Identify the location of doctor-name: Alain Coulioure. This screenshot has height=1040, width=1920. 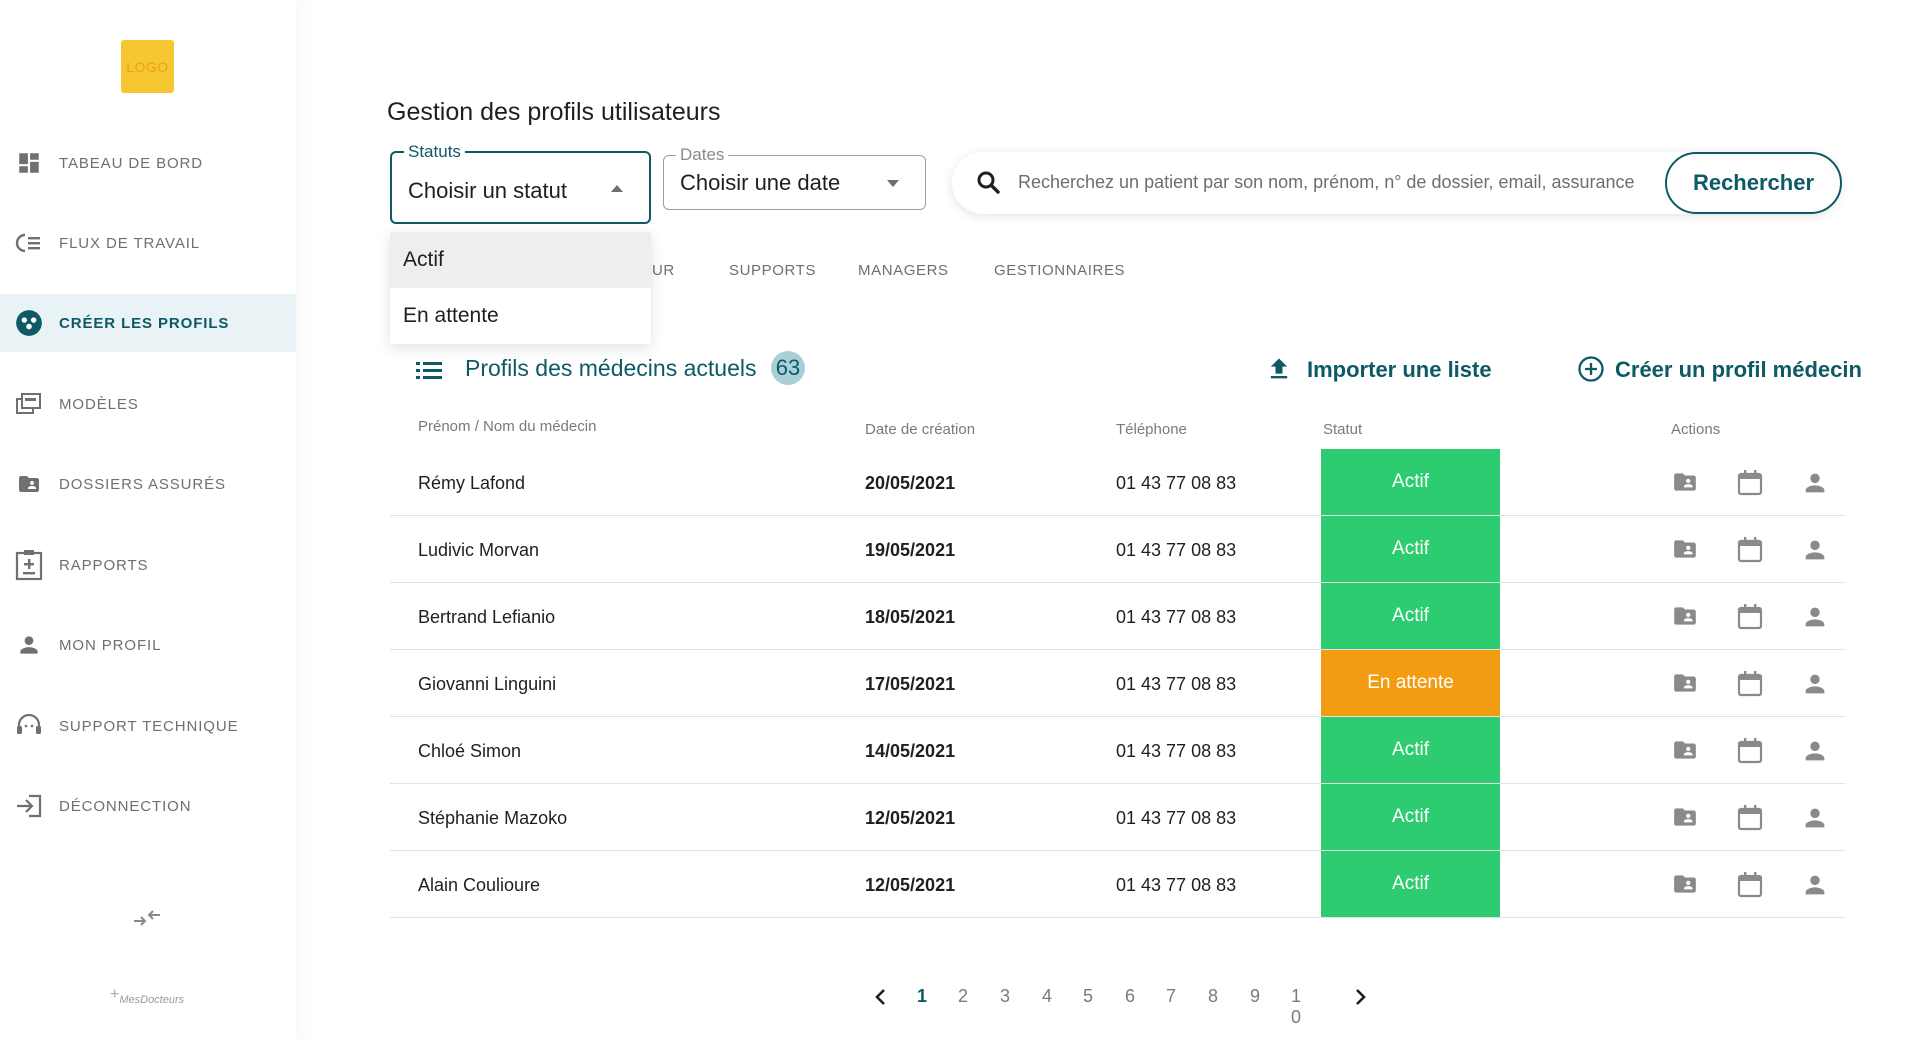
(479, 885).